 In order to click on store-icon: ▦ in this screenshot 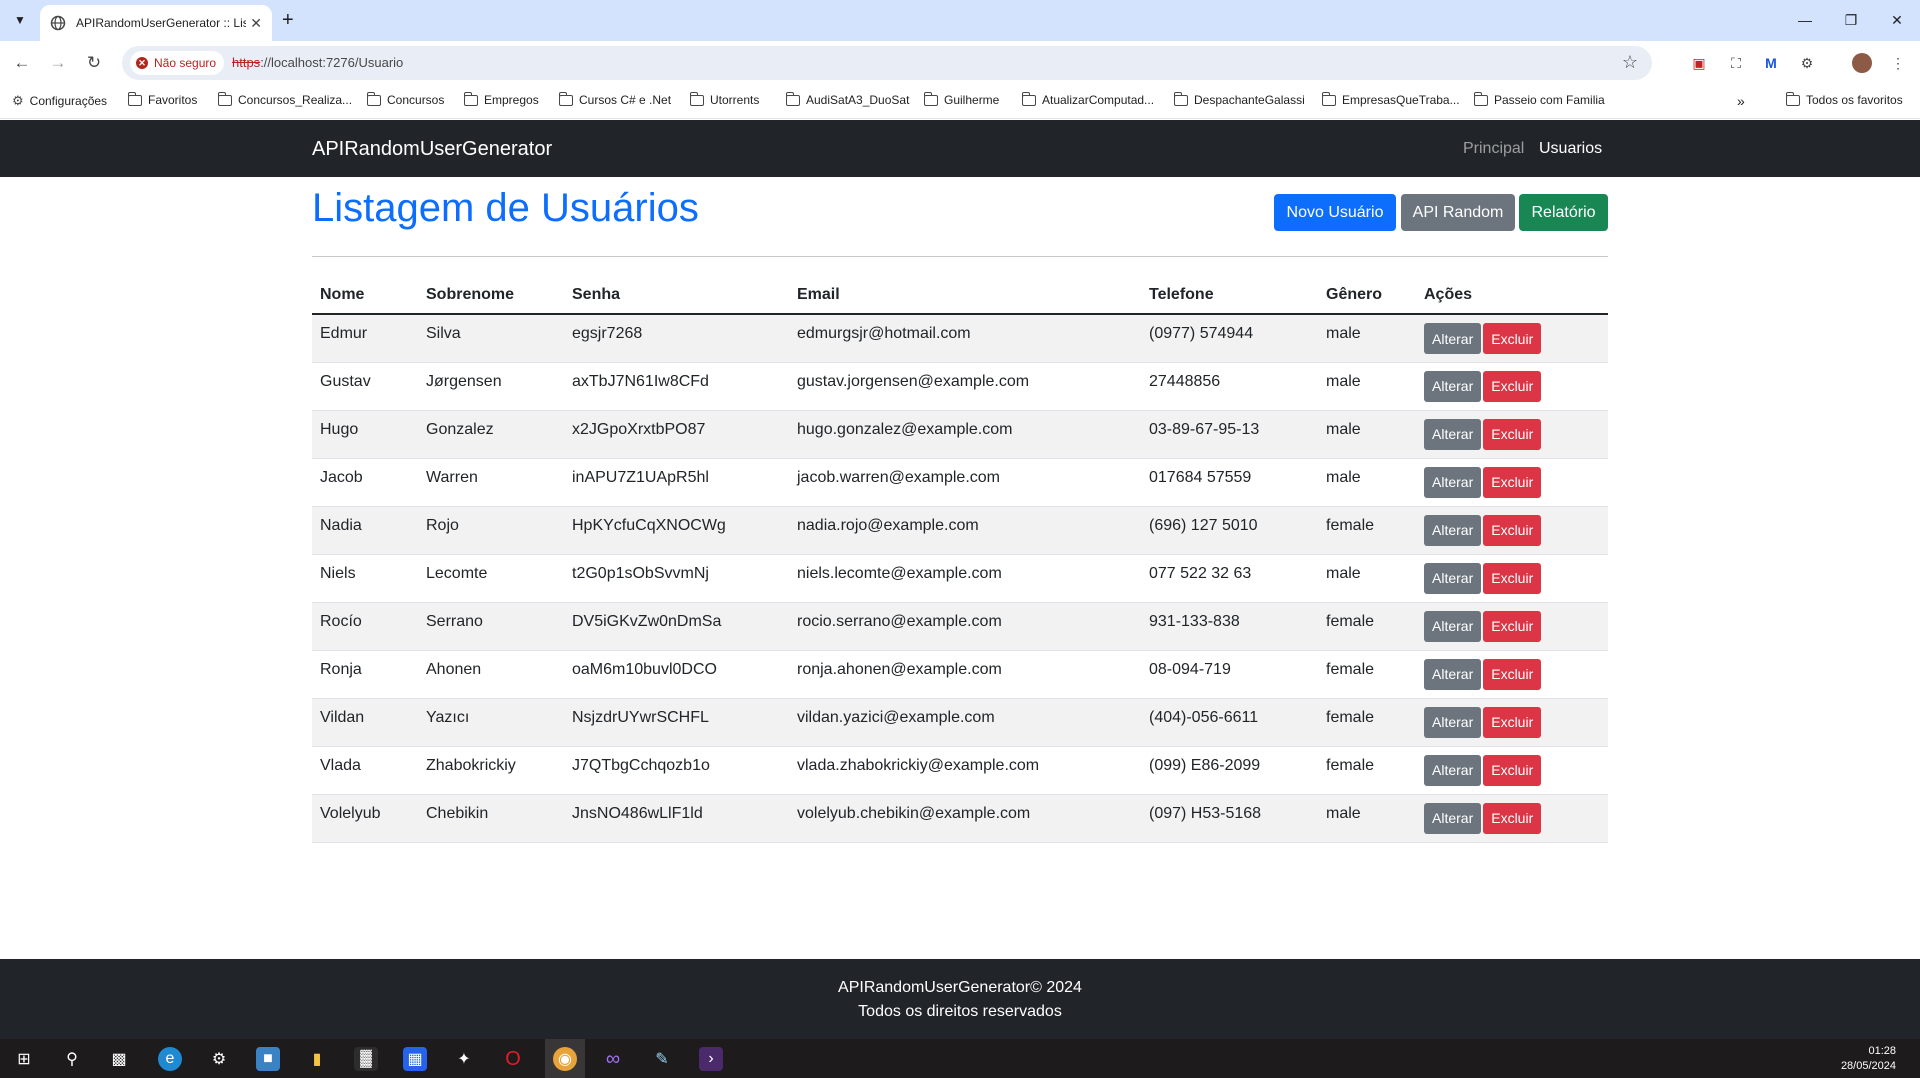, I will do `click(415, 1059)`.